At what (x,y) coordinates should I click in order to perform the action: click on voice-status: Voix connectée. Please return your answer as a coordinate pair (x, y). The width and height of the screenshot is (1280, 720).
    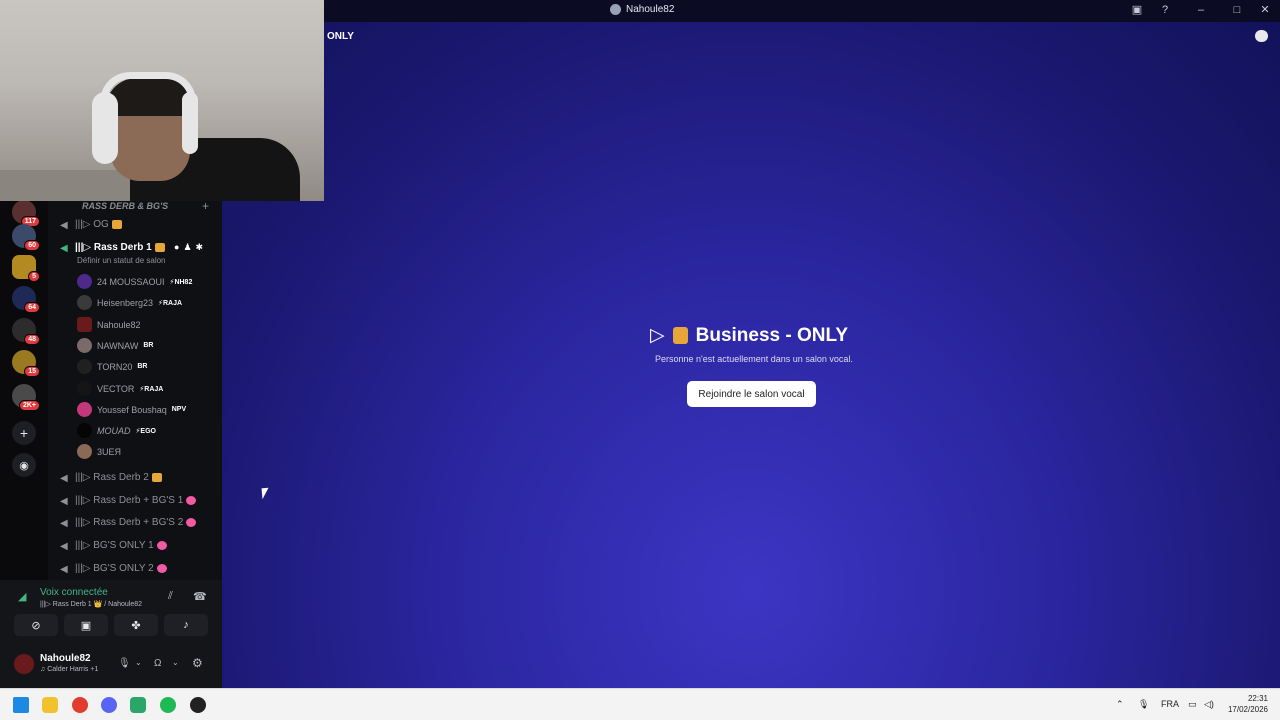
    Looking at the image, I should click on (74, 592).